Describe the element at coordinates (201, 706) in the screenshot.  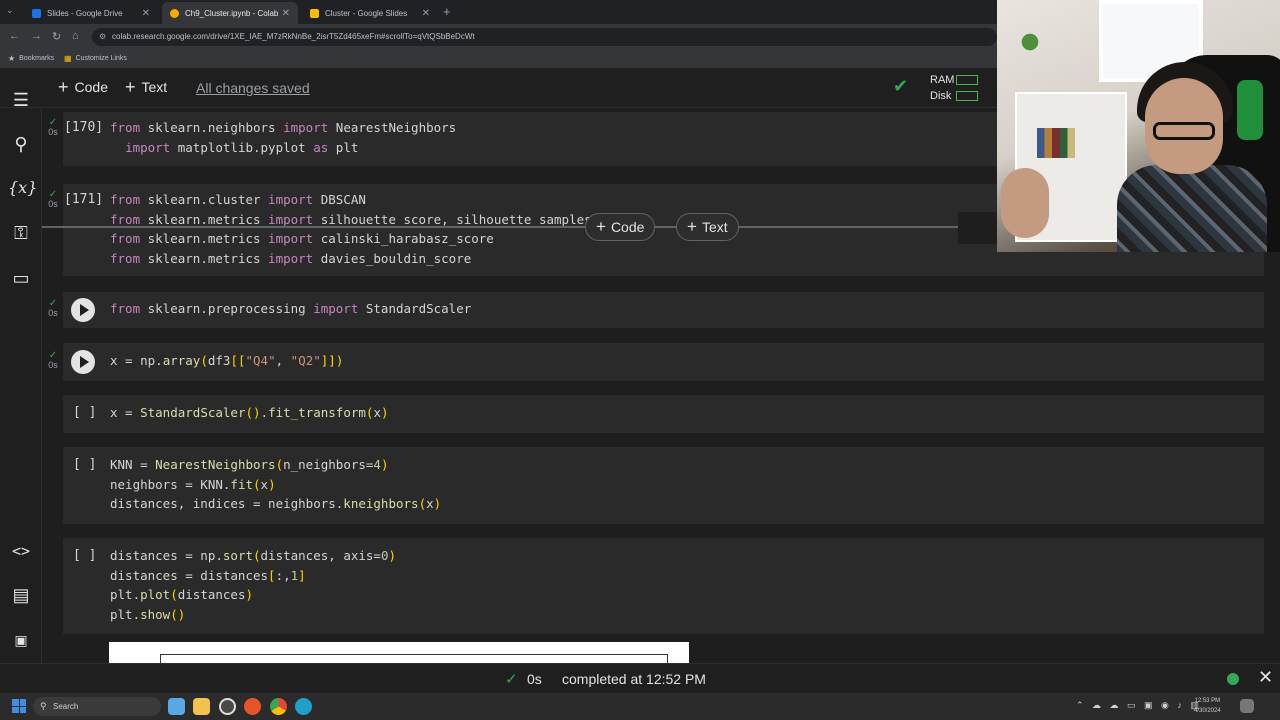
I see `file-explorer-icon` at that location.